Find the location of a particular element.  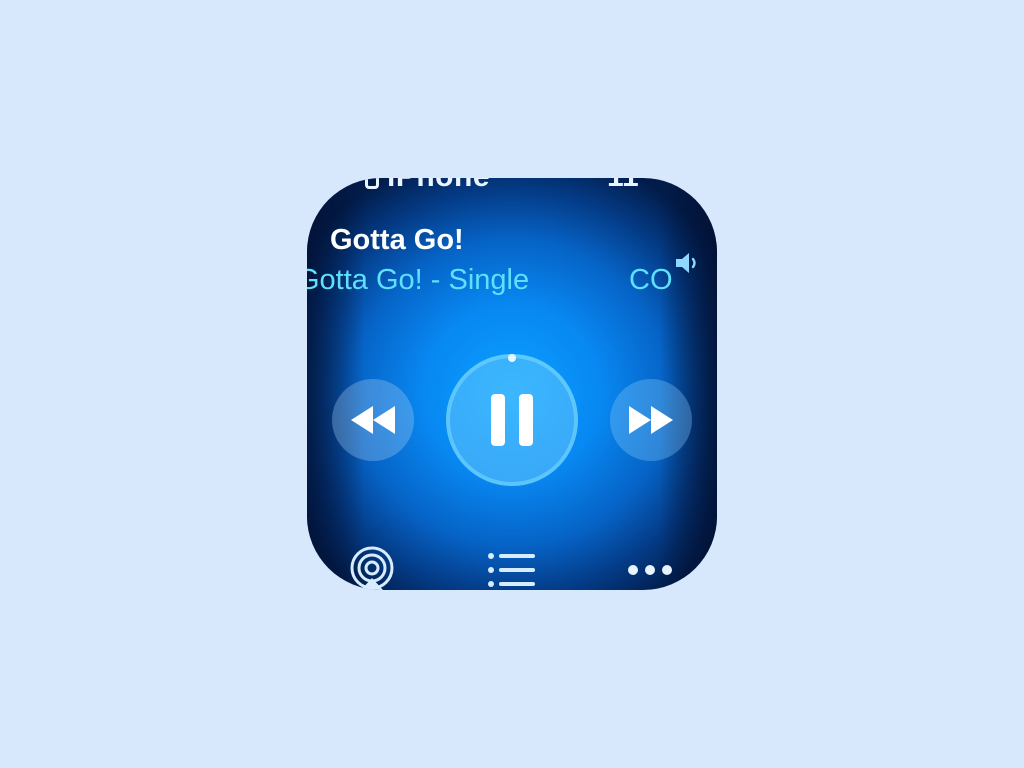

track-subtitle-marquee: Gotta Go! - Single CO is located at coordinates (497, 284).